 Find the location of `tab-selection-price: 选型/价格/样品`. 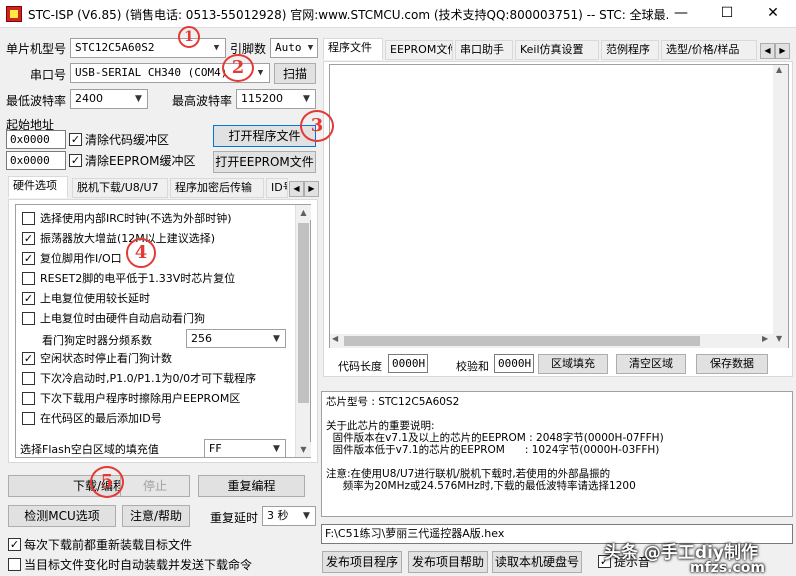

tab-selection-price: 选型/价格/样品 is located at coordinates (709, 50).